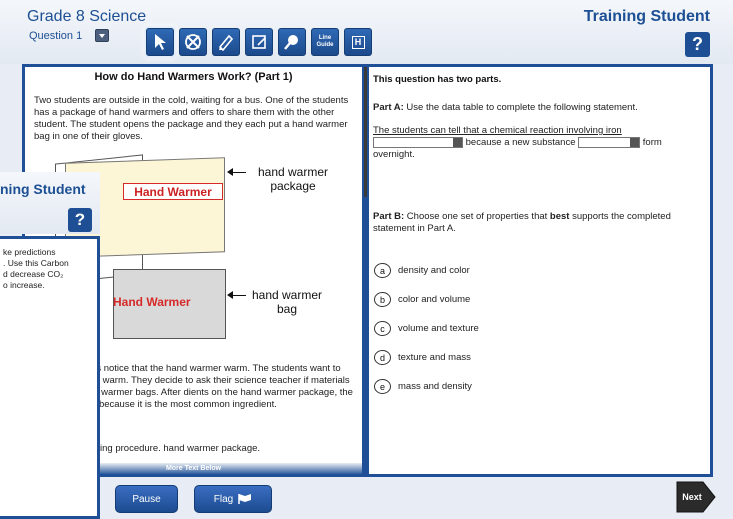  What do you see at coordinates (437, 79) in the screenshot?
I see `question-intro: This question has two parts.` at bounding box center [437, 79].